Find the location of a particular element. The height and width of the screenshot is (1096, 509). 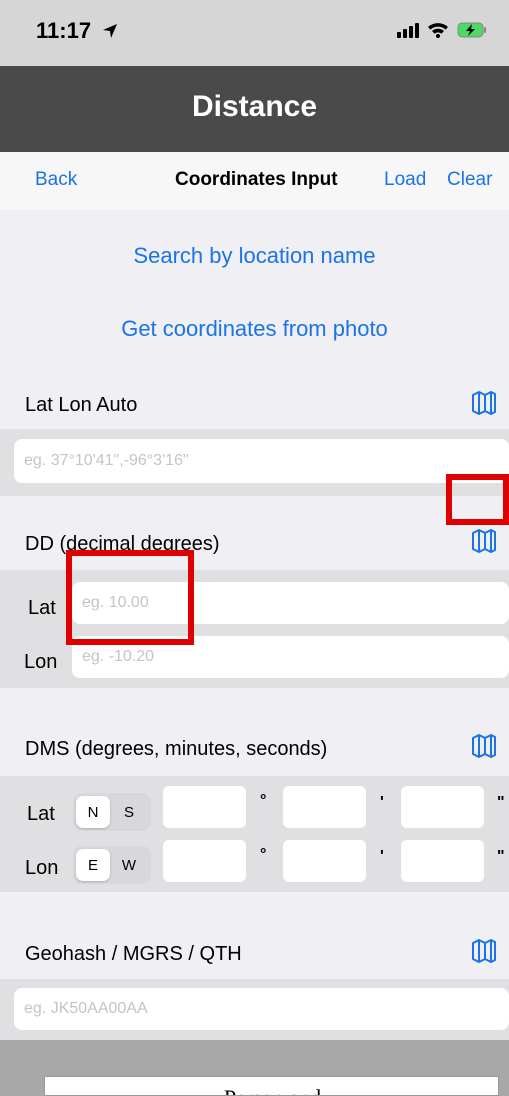

lon-seconds-input is located at coordinates (442, 861).